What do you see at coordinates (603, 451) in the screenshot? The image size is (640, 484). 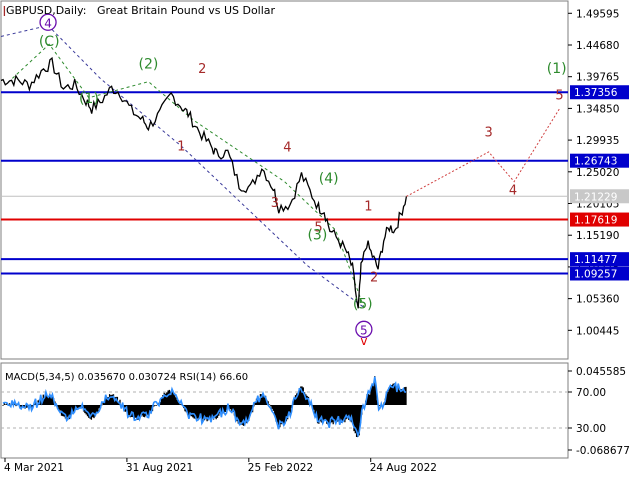 I see `indicator-tick-label-3: -0.068677` at bounding box center [603, 451].